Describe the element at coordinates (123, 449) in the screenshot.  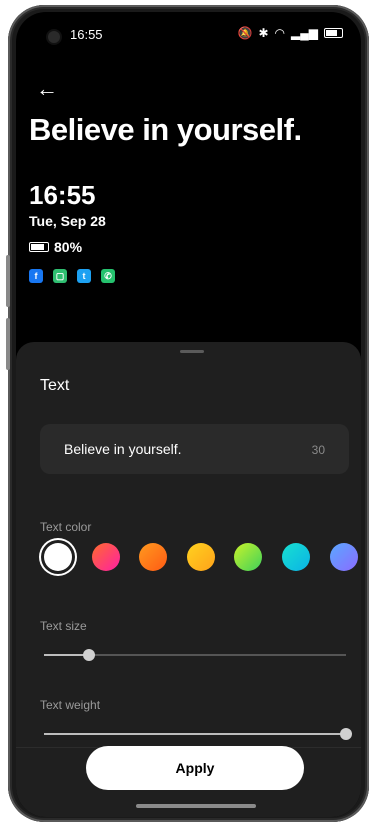
I see `text-input-value: Believe in yourself.` at that location.